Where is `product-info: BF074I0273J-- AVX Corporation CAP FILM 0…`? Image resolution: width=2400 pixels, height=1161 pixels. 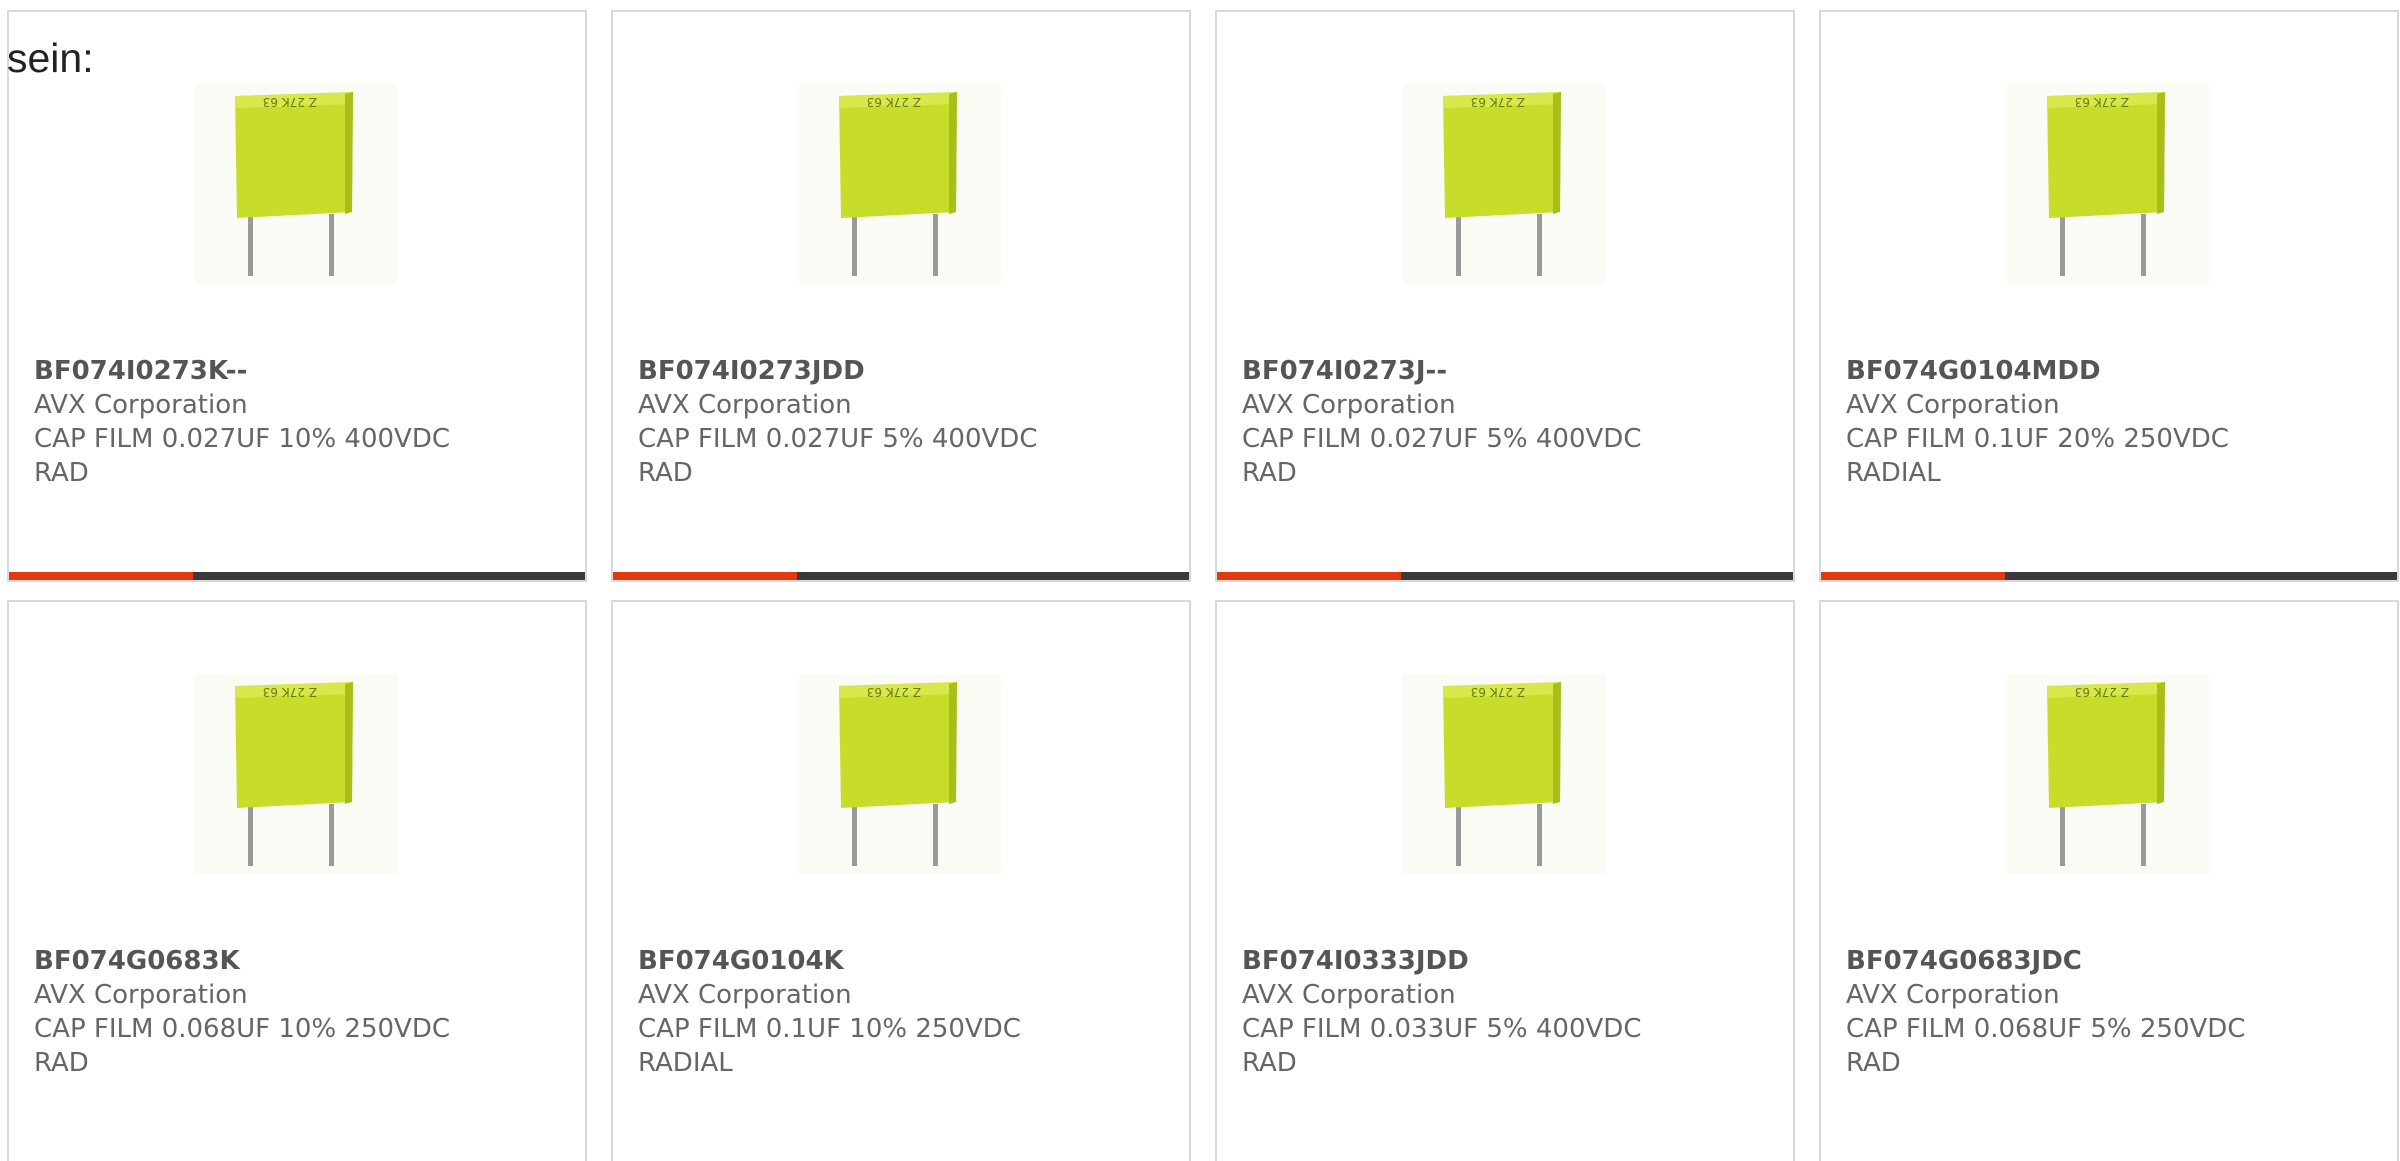
product-info: BF074I0273J-- AVX Corporation CAP FILM 0… is located at coordinates (1507, 422).